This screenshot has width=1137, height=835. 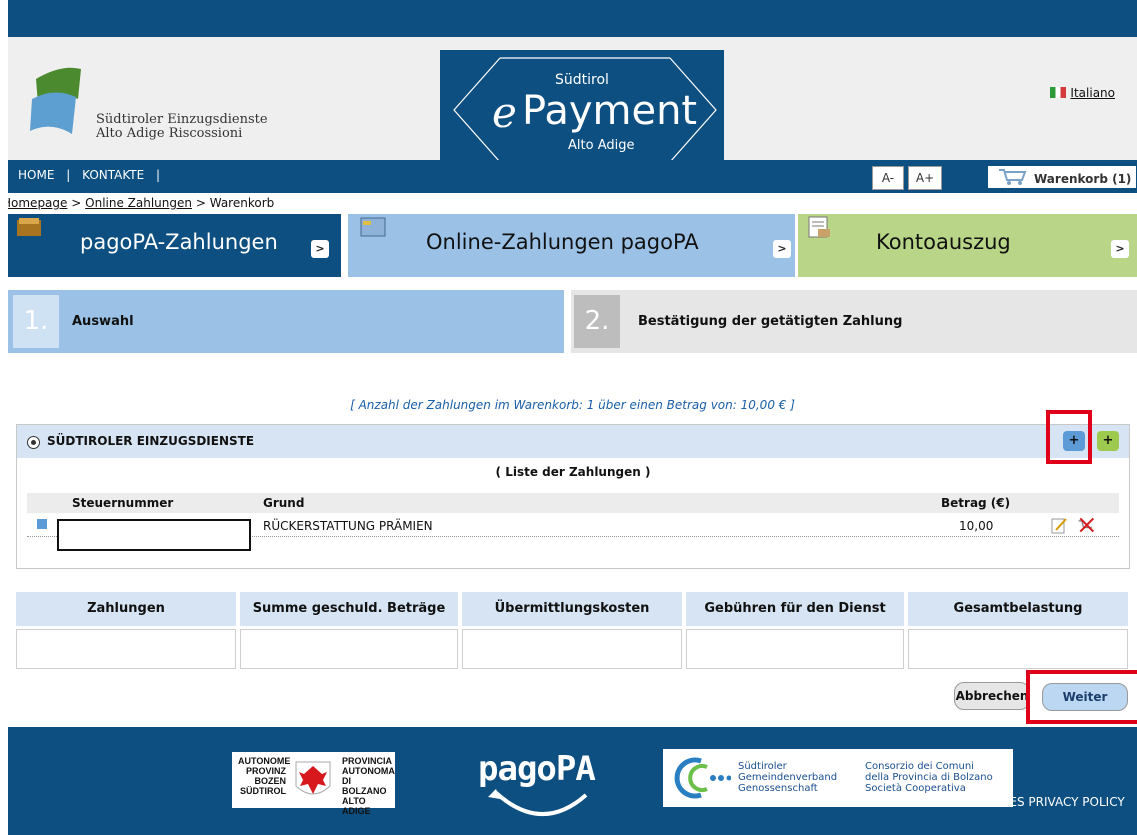 What do you see at coordinates (504, 112) in the screenshot?
I see `epay-e: e` at bounding box center [504, 112].